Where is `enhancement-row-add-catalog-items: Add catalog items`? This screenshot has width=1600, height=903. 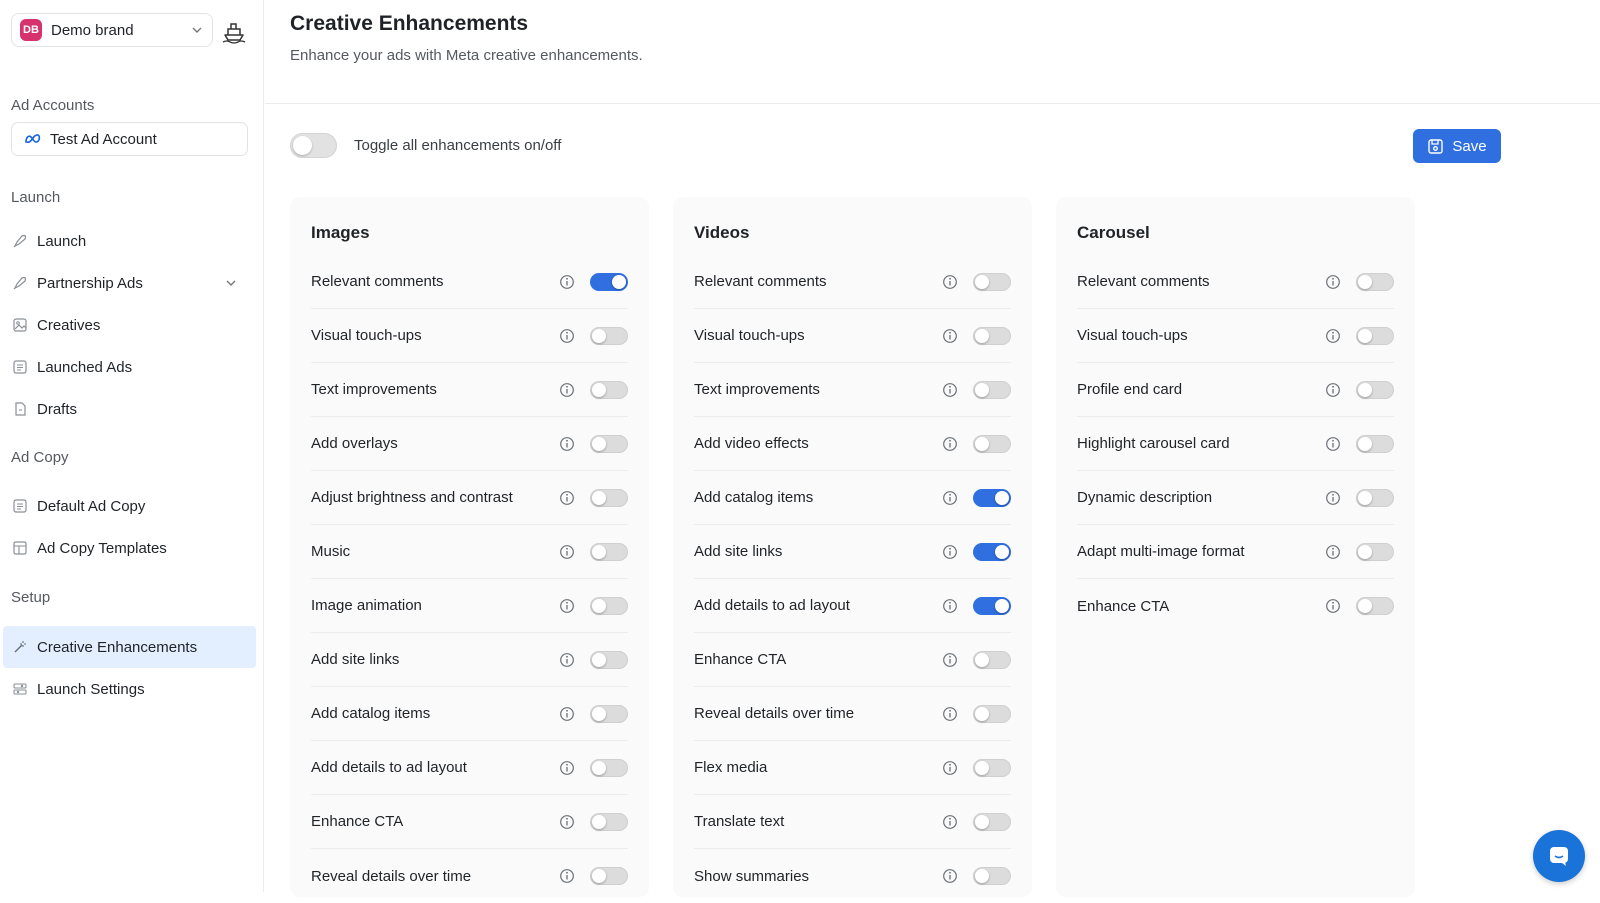
enhancement-row-add-catalog-items: Add catalog items is located at coordinates (469, 714).